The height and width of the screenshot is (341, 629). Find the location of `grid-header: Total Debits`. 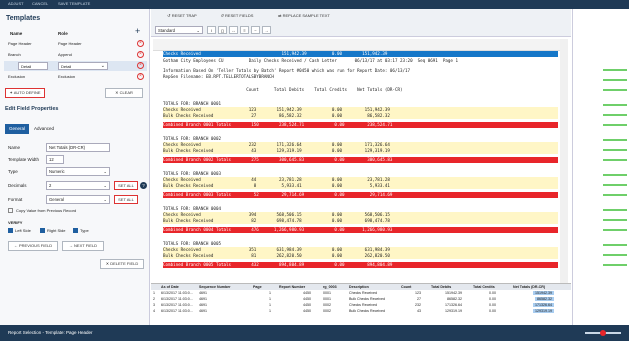

grid-header: Total Debits is located at coordinates (441, 287).